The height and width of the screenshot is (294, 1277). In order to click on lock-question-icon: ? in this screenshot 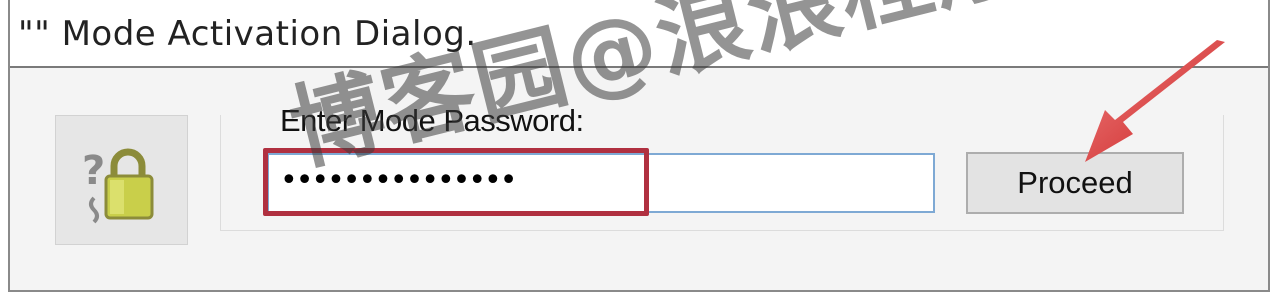, I will do `click(118, 186)`.